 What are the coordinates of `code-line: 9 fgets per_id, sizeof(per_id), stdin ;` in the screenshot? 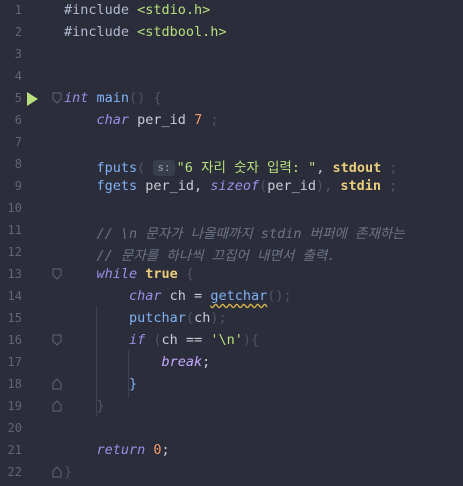 It's located at (231, 187).